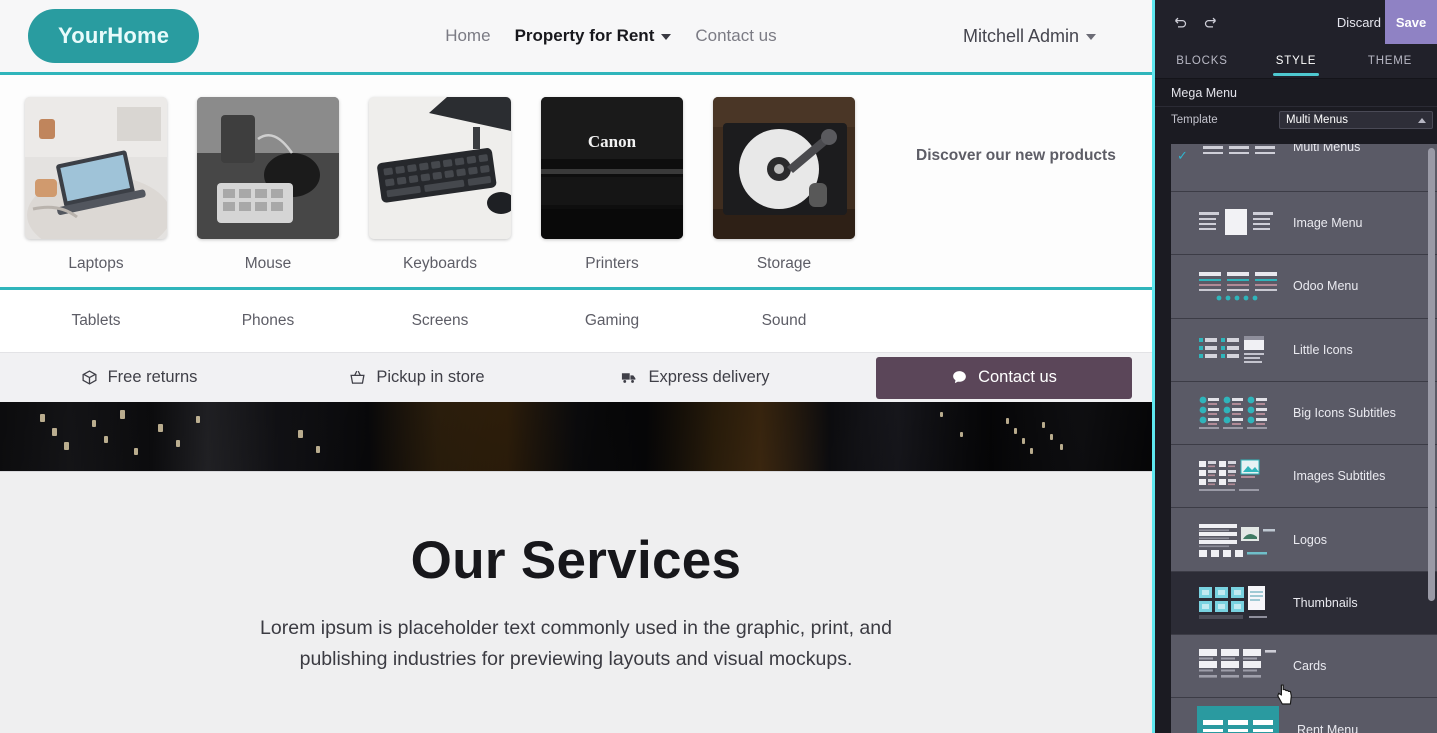  I want to click on dropdown-option-rent-menu: Rent Menu, so click(1304, 715).